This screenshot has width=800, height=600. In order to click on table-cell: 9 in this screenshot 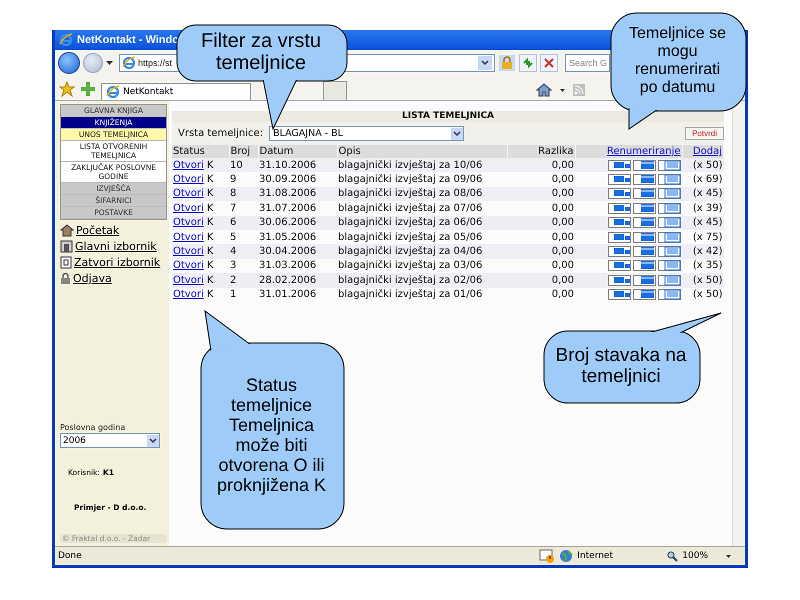, I will do `click(233, 180)`.